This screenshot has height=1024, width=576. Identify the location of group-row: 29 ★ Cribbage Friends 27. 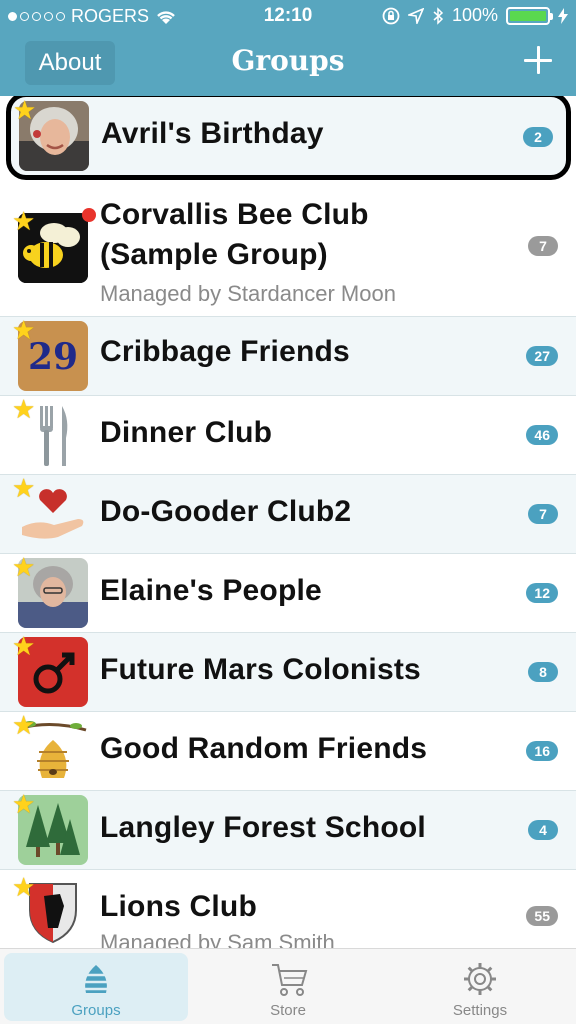
(288, 356).